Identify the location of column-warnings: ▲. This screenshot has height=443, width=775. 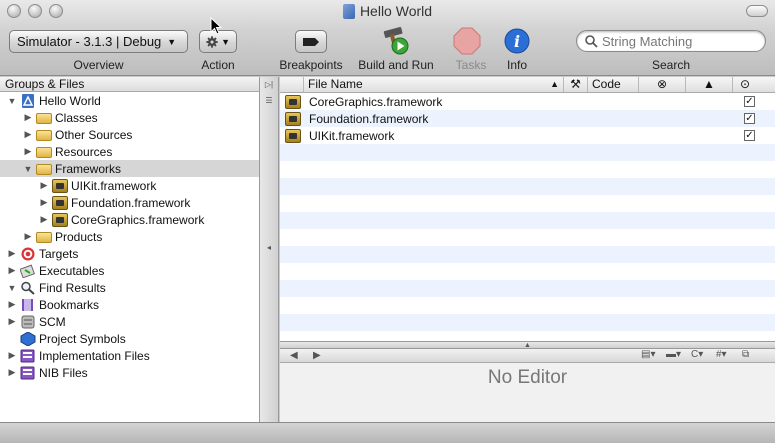
(709, 84).